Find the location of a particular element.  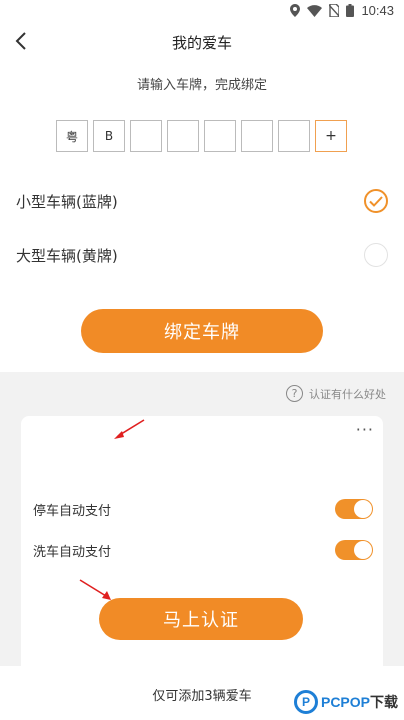

plate-input-row: 粤 B + is located at coordinates (201, 136).